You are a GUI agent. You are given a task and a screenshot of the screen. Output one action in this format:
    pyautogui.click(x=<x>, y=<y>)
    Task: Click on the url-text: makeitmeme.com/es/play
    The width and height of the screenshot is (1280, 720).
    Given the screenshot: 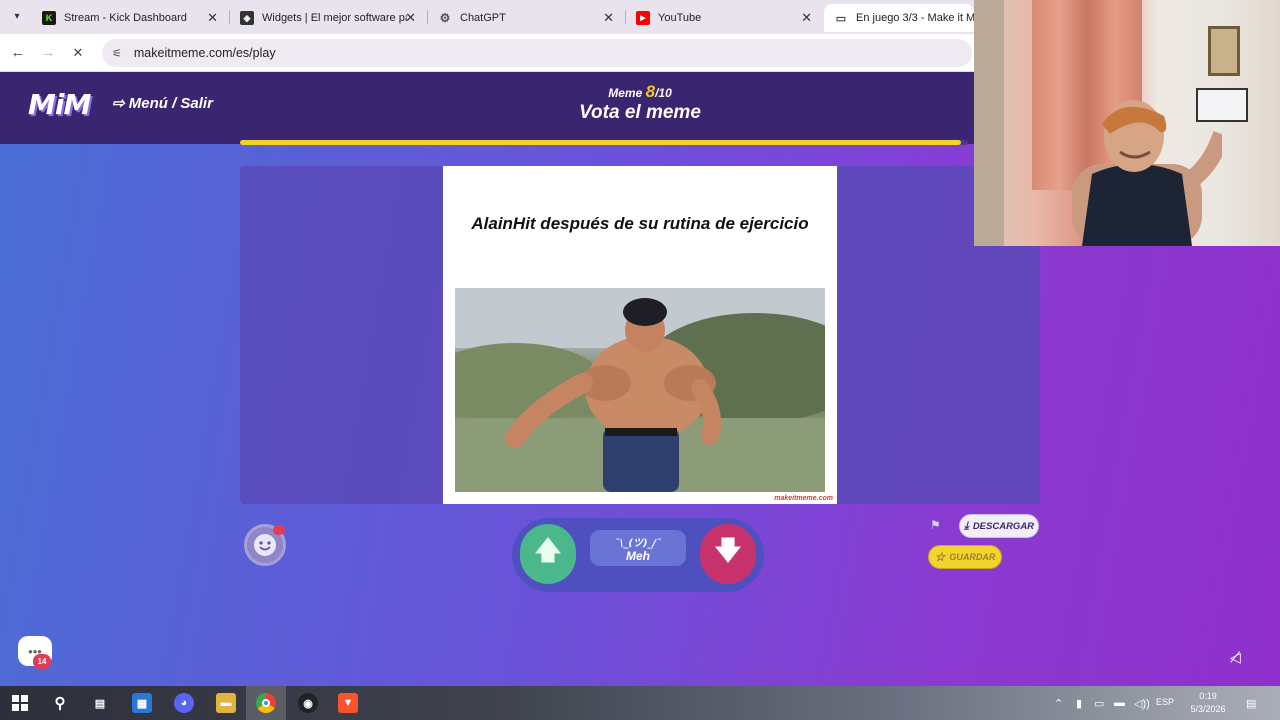 What is the action you would take?
    pyautogui.click(x=204, y=53)
    